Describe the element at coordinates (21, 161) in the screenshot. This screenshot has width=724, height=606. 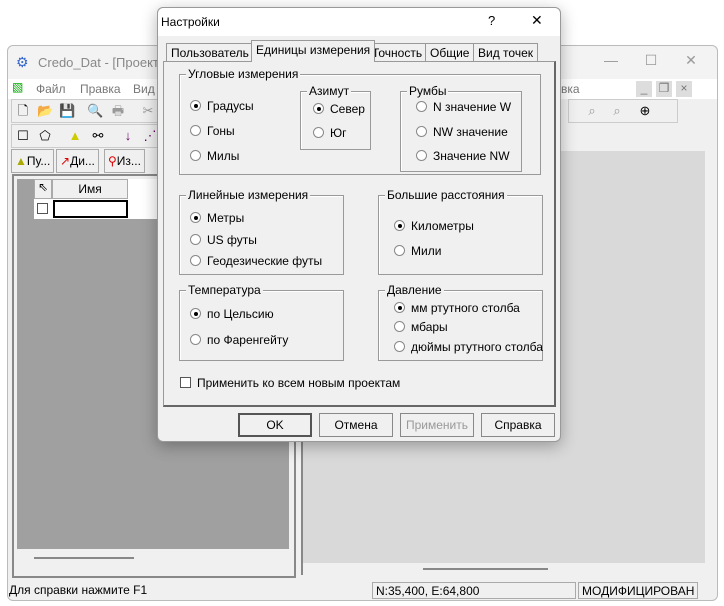
I see `points-tab-icon: ▲` at that location.